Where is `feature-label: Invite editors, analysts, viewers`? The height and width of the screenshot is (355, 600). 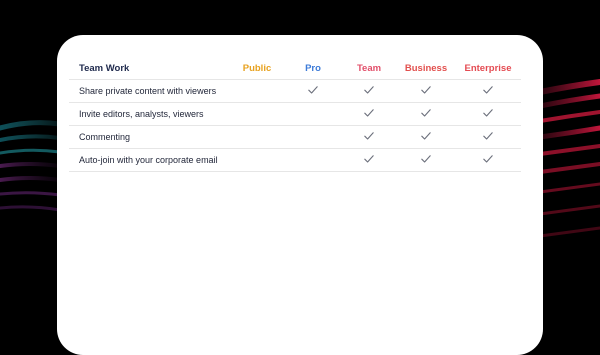 feature-label: Invite editors, analysts, viewers is located at coordinates (149, 114).